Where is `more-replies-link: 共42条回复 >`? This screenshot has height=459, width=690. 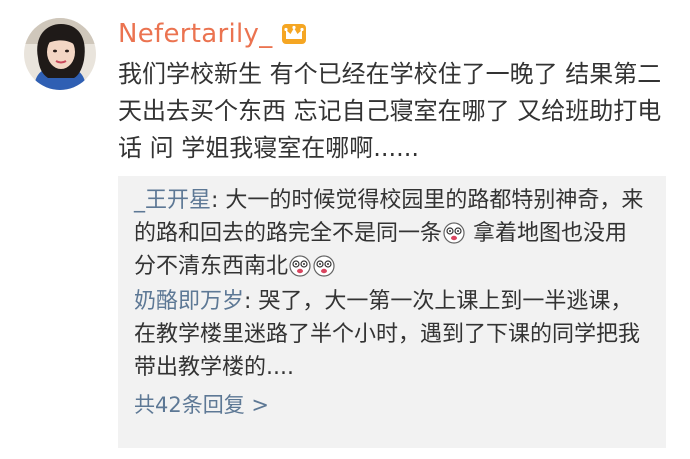
more-replies-link: 共42条回复 > is located at coordinates (201, 405).